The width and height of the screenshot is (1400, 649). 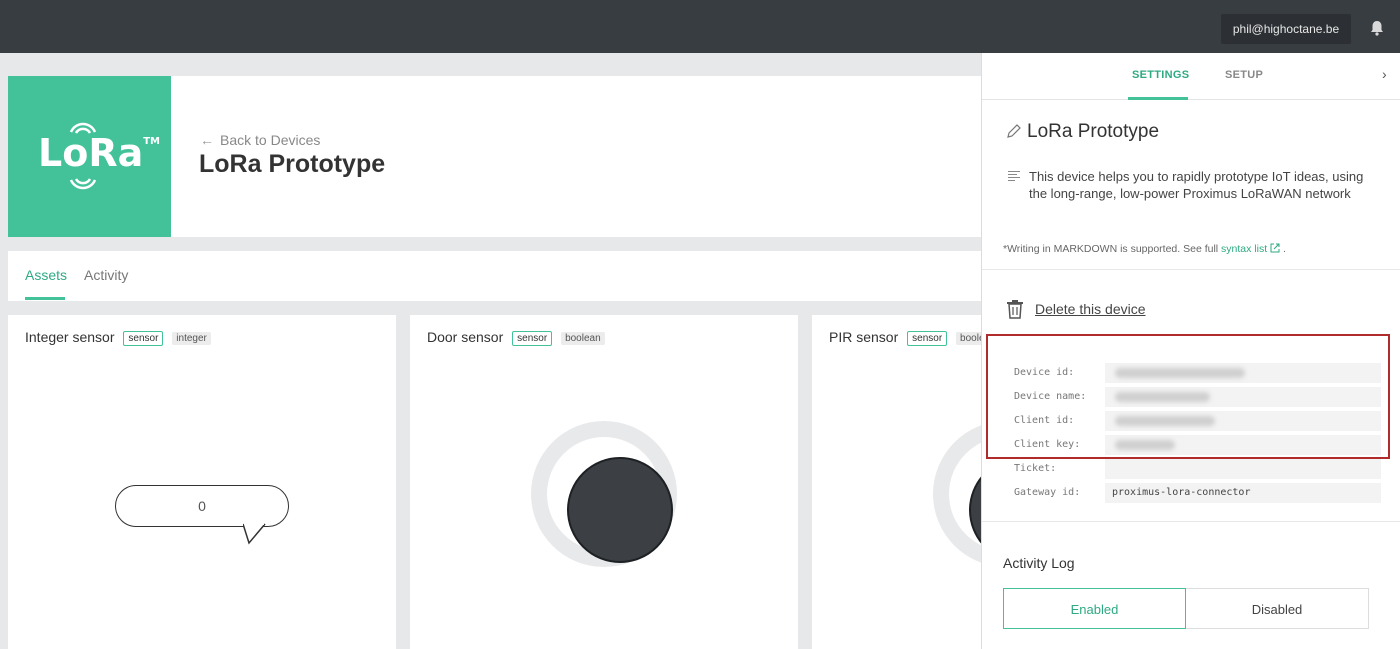 What do you see at coordinates (1093, 132) in the screenshot?
I see `device-name-field: LoRa Prototype` at bounding box center [1093, 132].